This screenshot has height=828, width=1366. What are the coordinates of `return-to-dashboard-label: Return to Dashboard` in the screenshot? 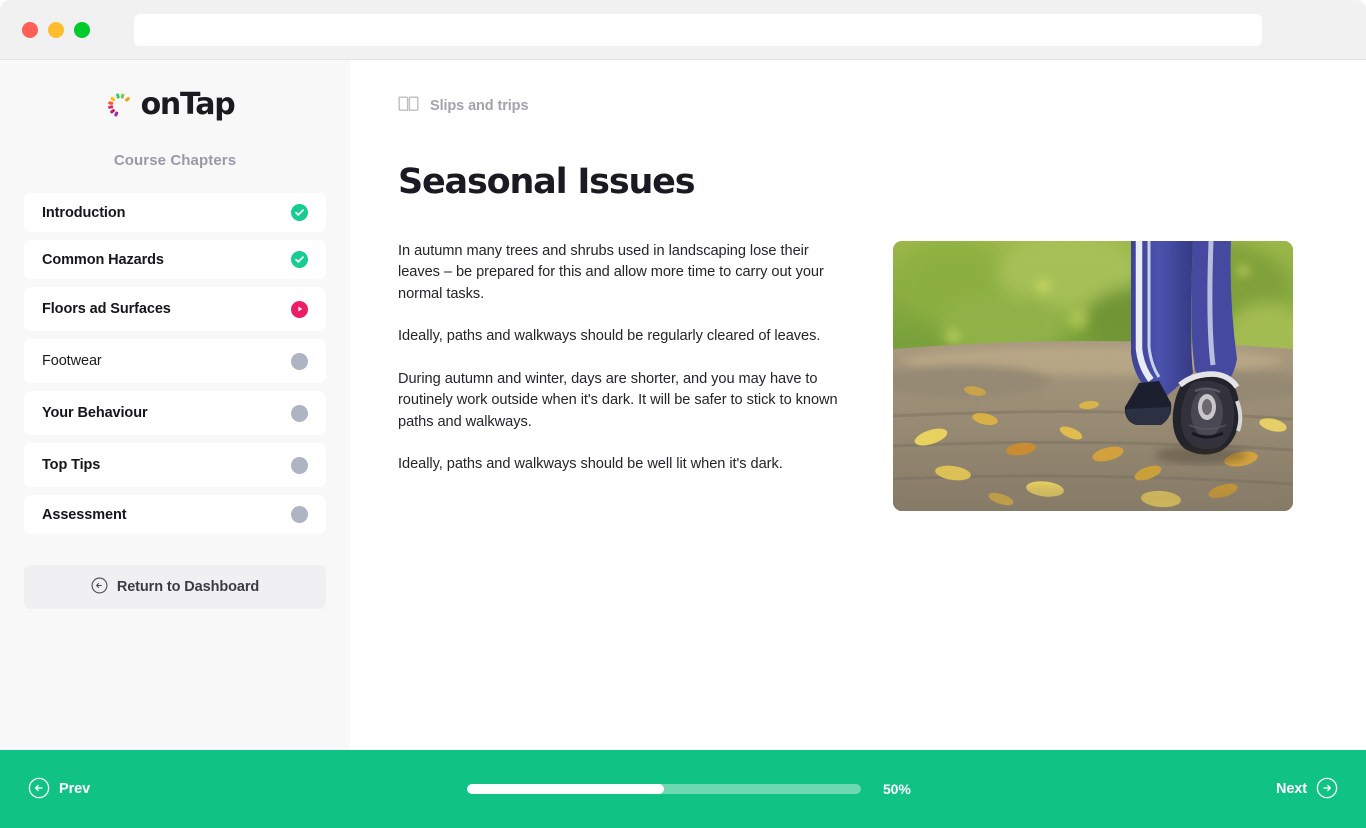 It's located at (188, 587).